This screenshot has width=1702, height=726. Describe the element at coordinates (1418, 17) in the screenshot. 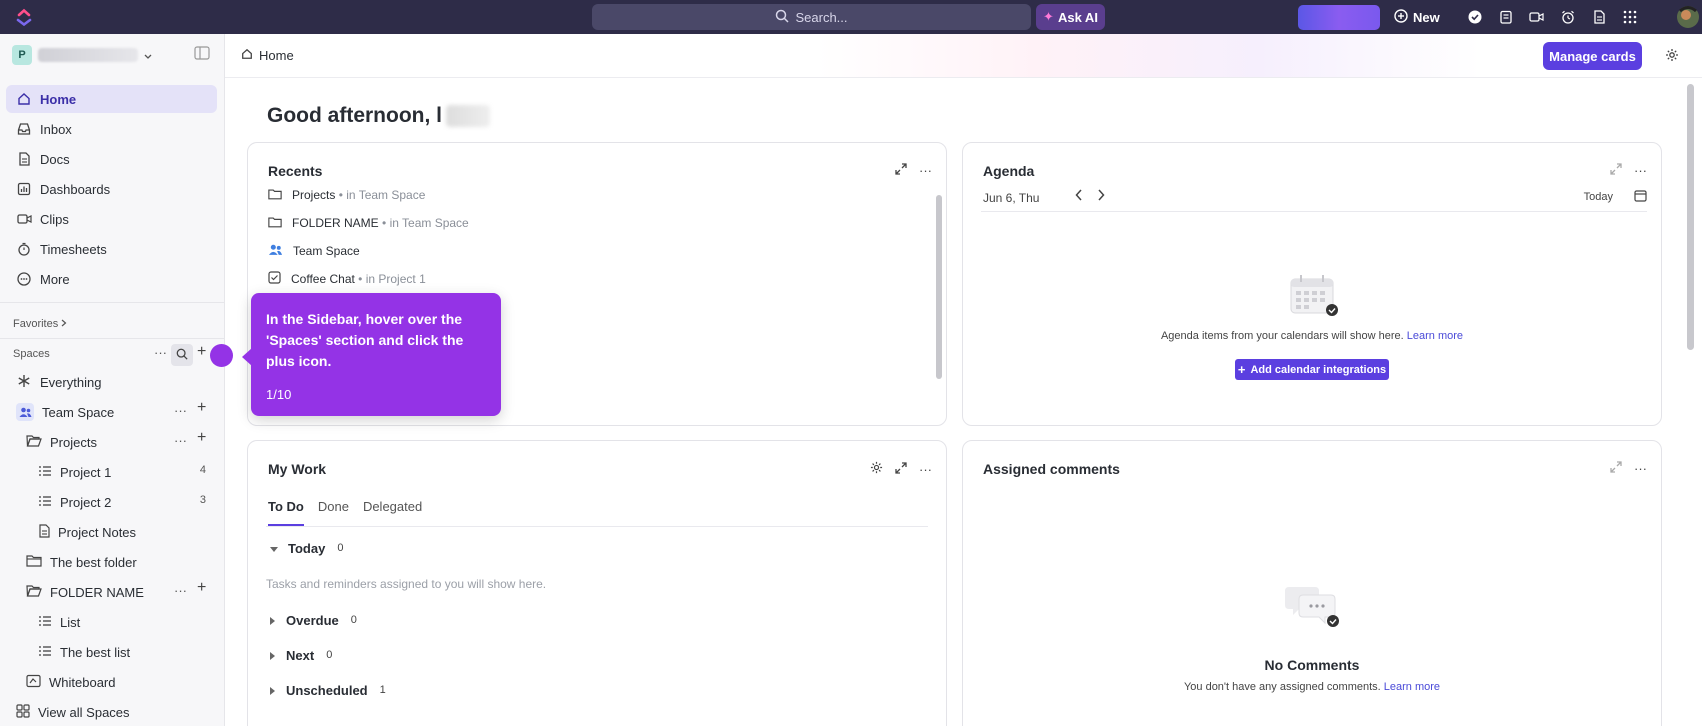

I see `new-button: New` at that location.